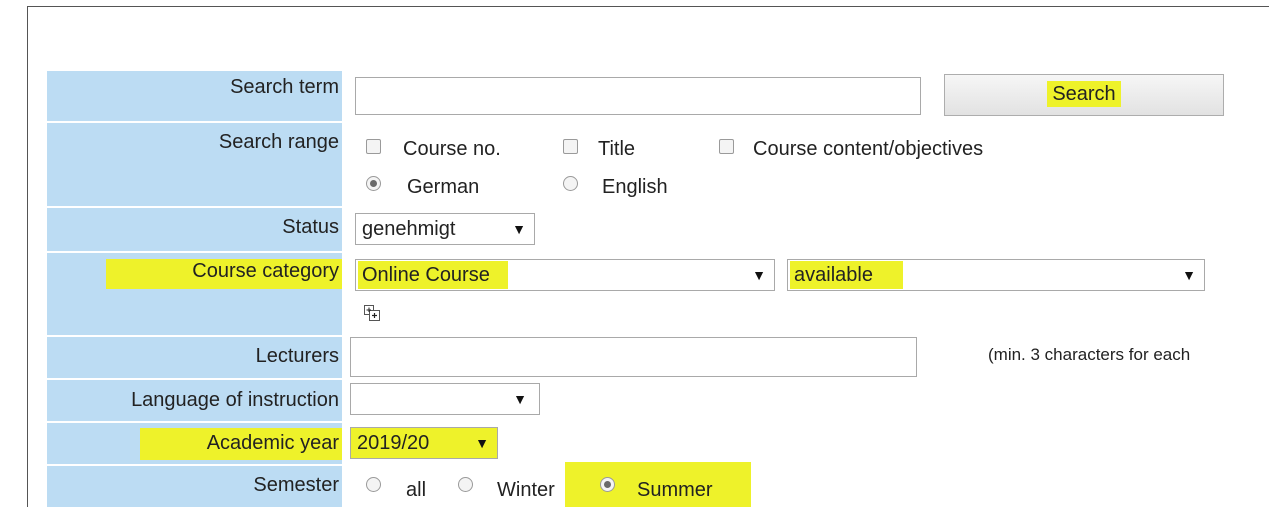  I want to click on semester-winter-label: Winter, so click(526, 490).